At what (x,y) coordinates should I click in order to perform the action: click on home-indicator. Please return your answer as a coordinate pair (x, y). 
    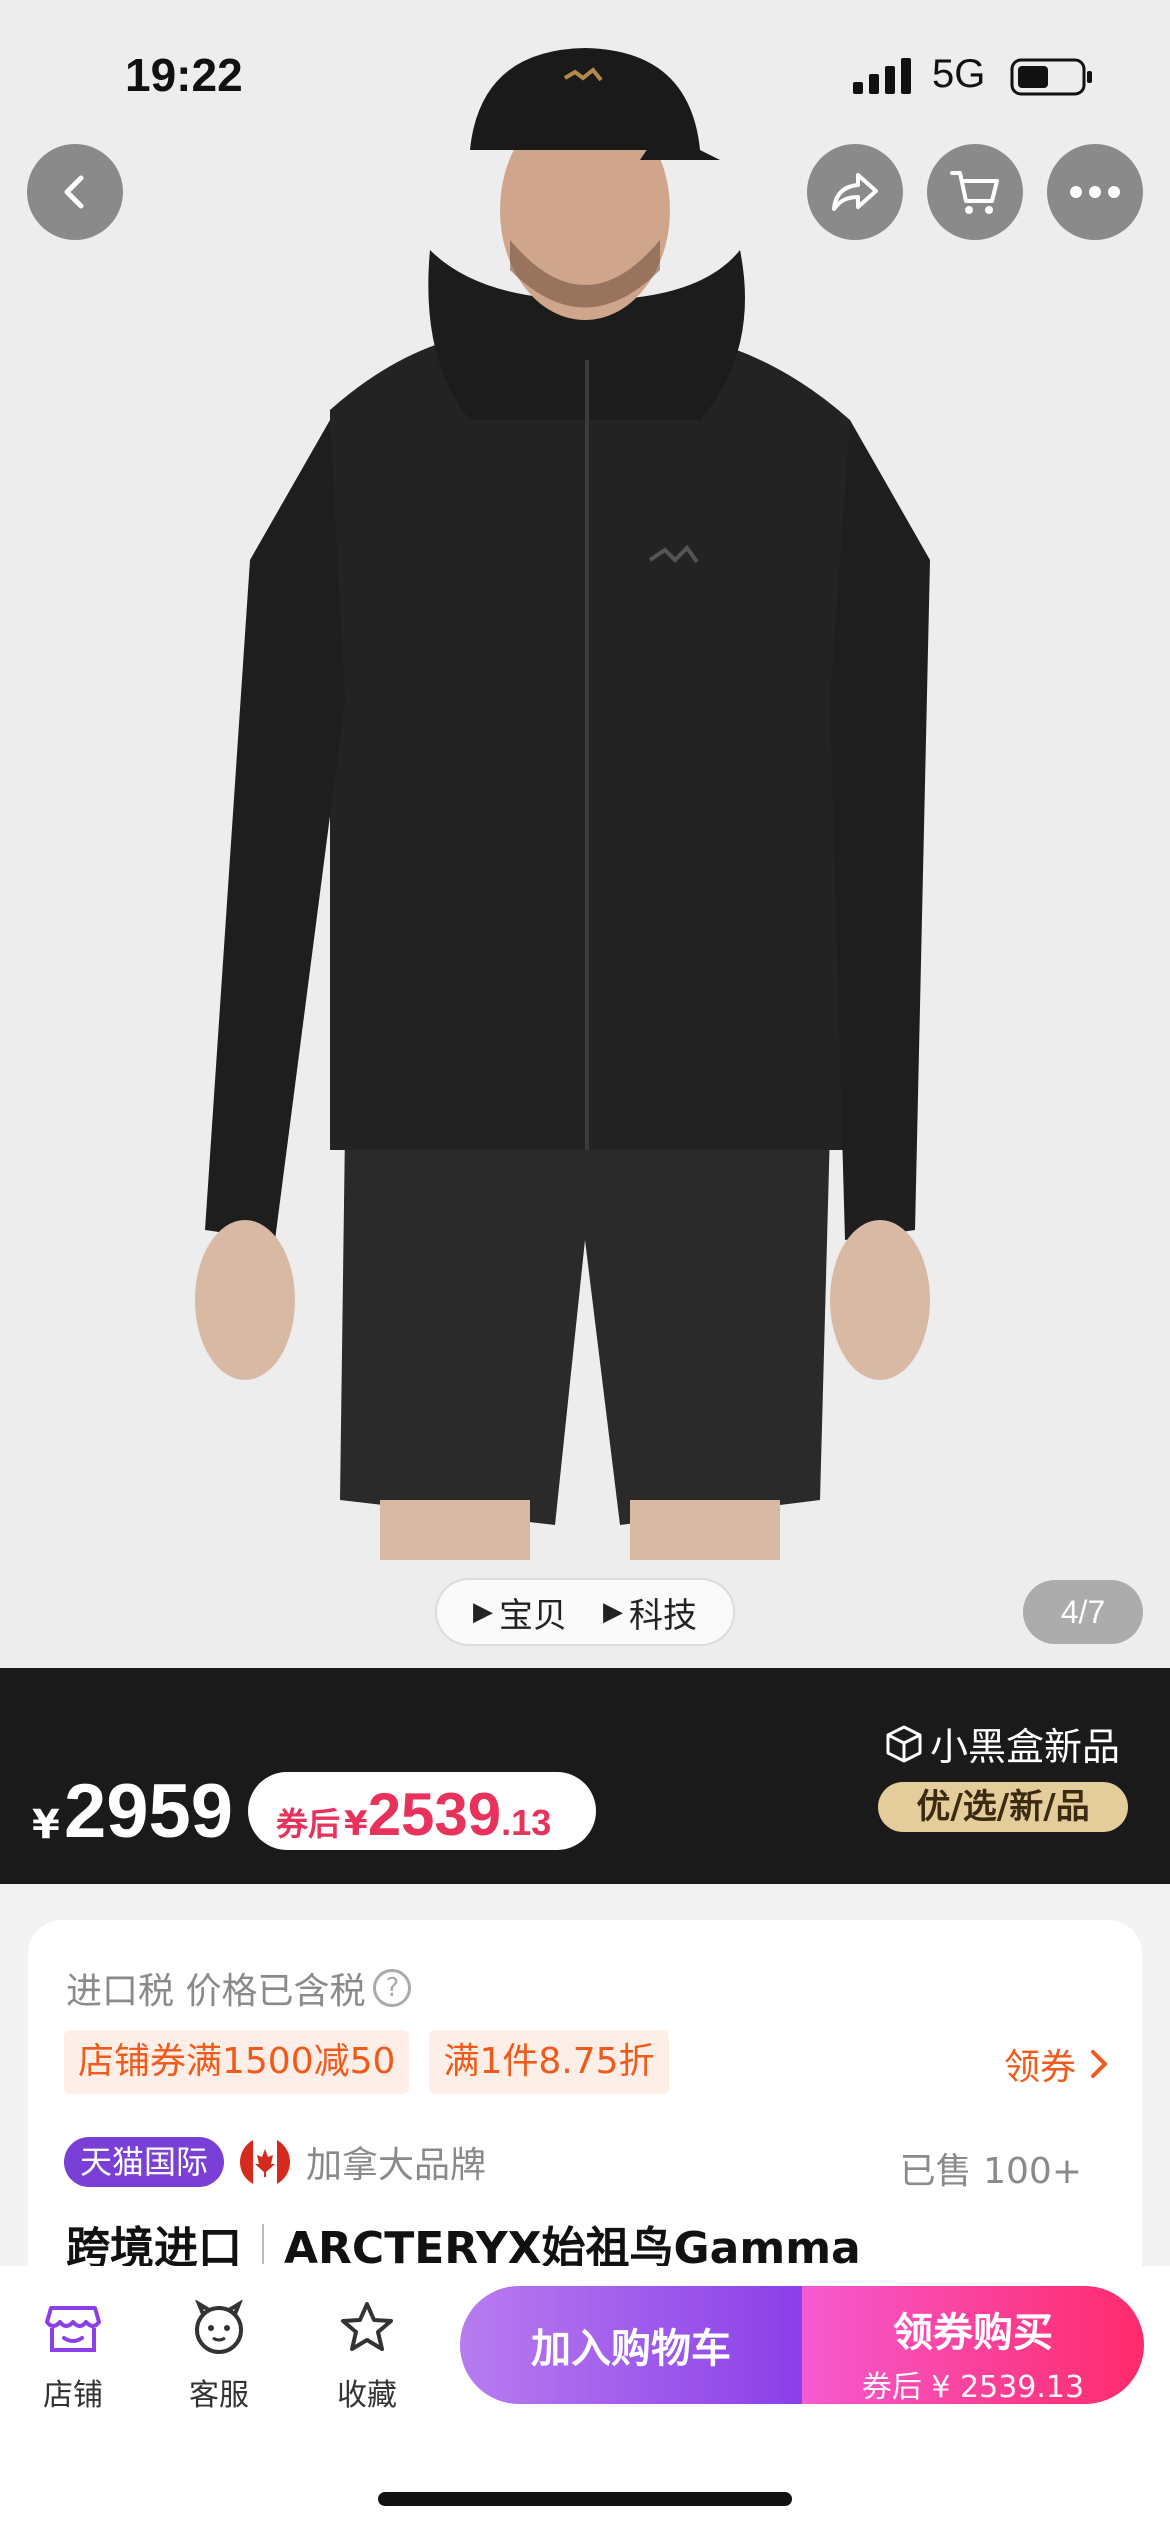
    Looking at the image, I should click on (585, 2499).